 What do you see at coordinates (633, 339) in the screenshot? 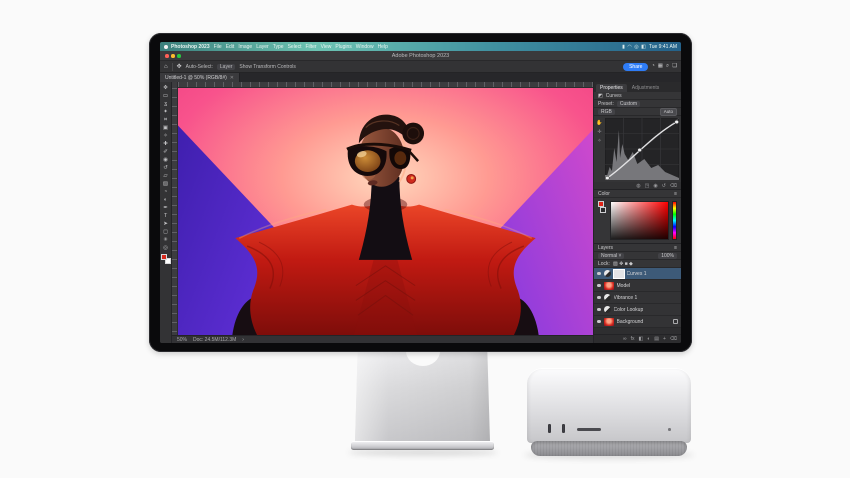
I see `layers-footer-icon: fx` at bounding box center [633, 339].